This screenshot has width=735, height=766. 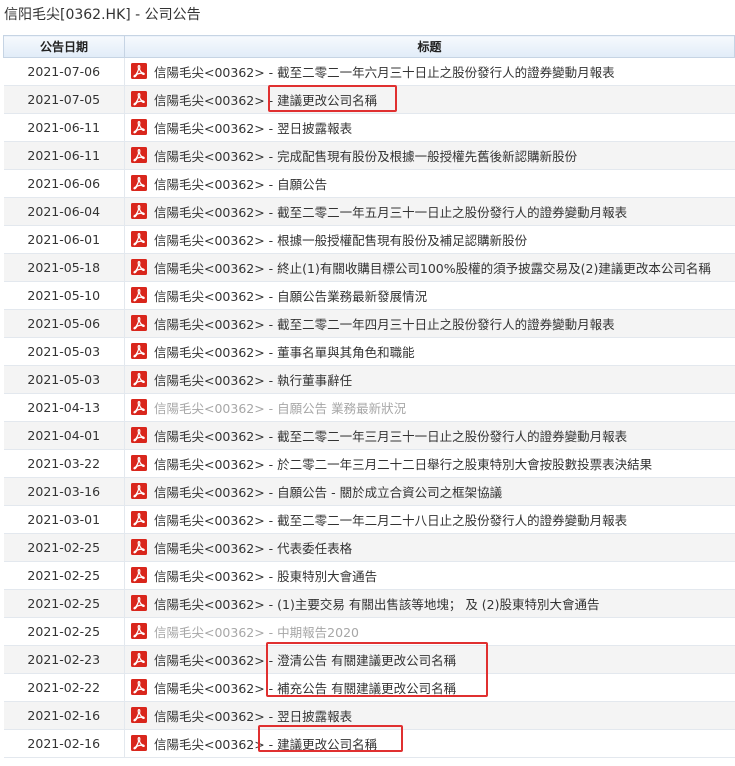 I want to click on announcement-link: 信陽毛尖<00362> - 執行董事辭任, so click(x=253, y=380).